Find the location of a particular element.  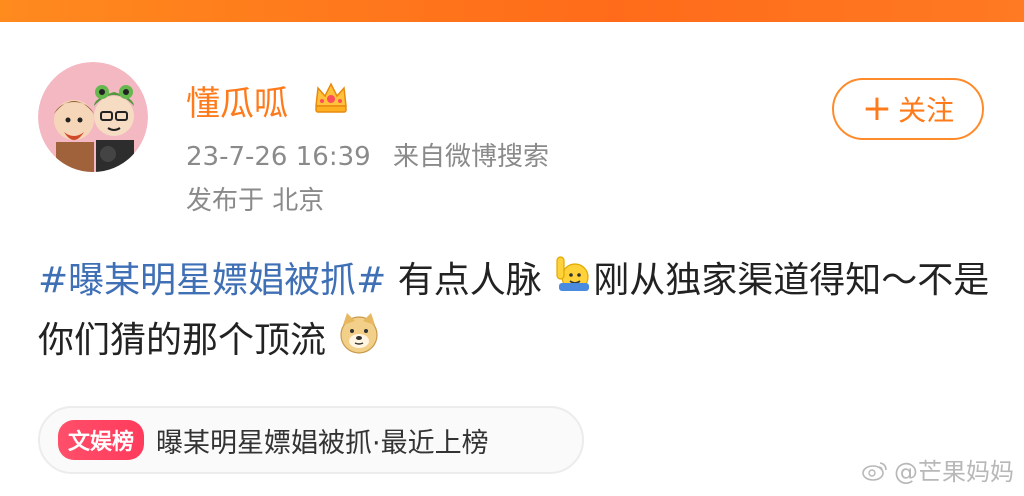

avatar is located at coordinates (93, 117).